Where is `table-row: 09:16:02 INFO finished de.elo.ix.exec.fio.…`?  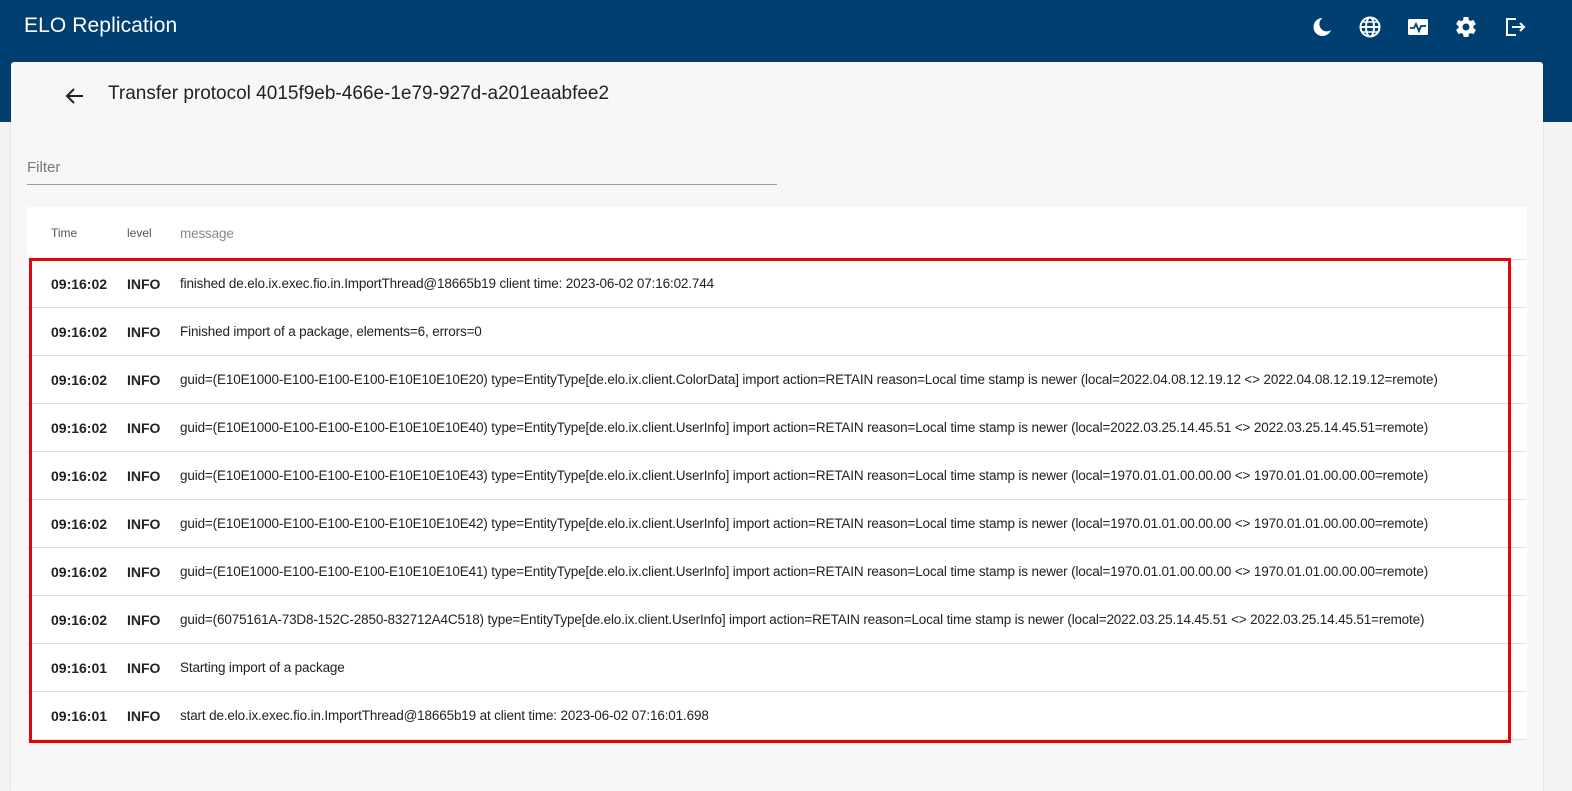
table-row: 09:16:02 INFO finished de.elo.ix.exec.fio.… is located at coordinates (777, 284).